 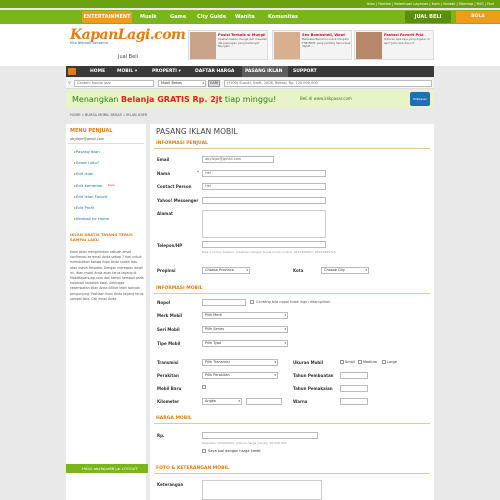 I want to click on nav-daftar-harga: DAFTAR HARGA, so click(x=214, y=71).